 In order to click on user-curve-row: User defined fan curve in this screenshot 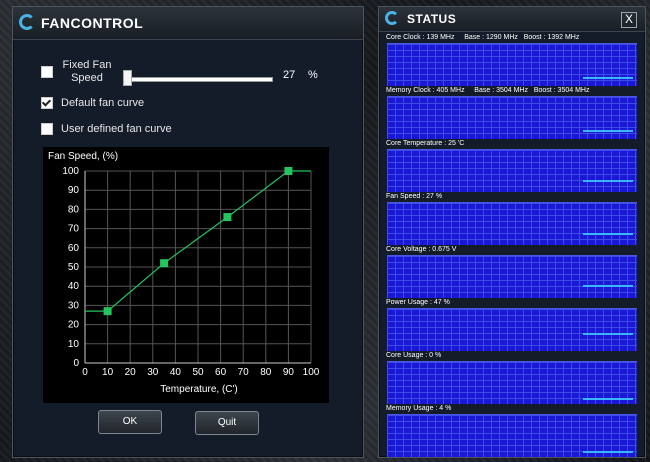, I will do `click(106, 129)`.